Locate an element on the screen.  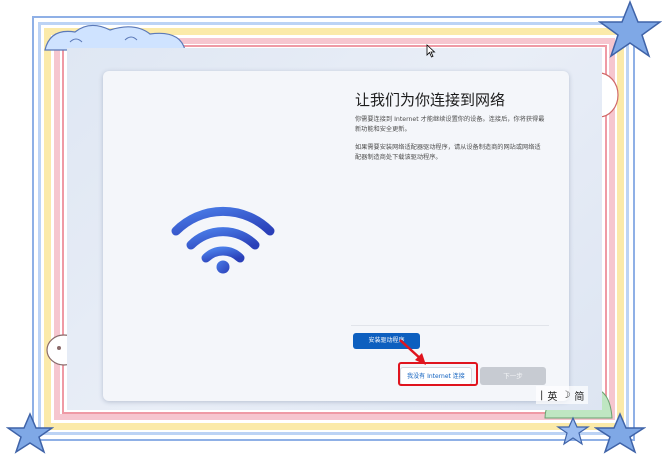
moon-icon: ☽ is located at coordinates (565, 395).